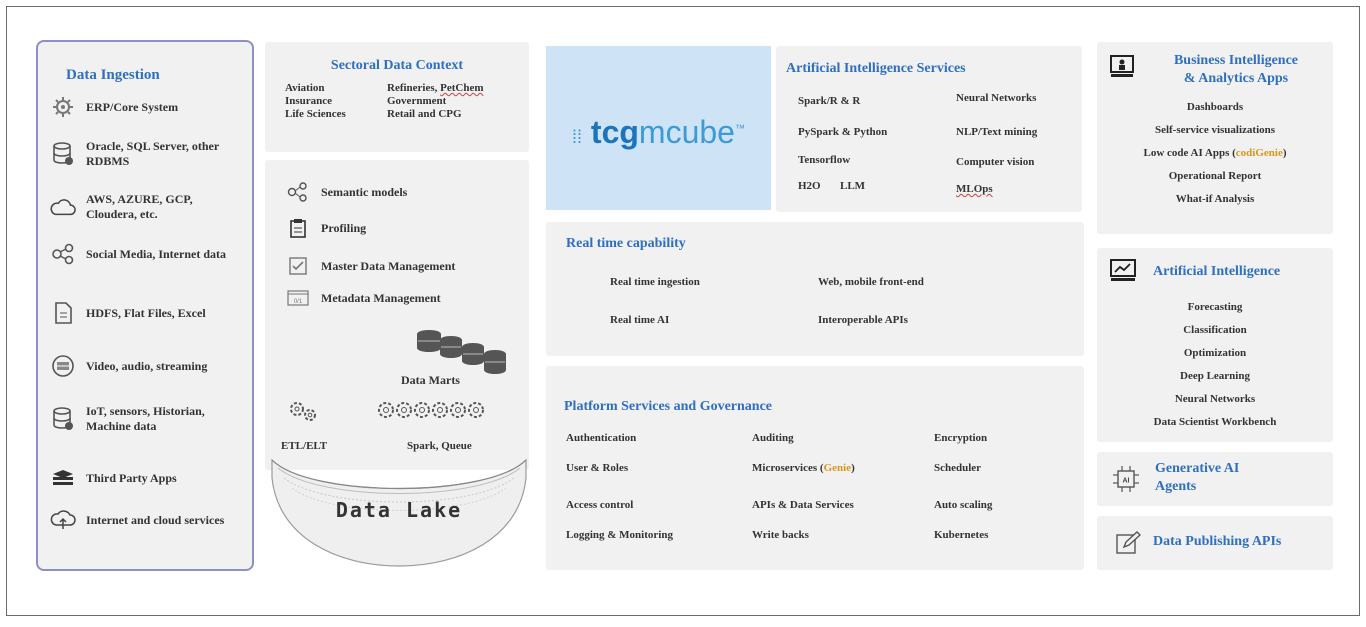 This screenshot has width=1366, height=627. Describe the element at coordinates (399, 514) in the screenshot. I see `data-lake: Data Lake` at that location.